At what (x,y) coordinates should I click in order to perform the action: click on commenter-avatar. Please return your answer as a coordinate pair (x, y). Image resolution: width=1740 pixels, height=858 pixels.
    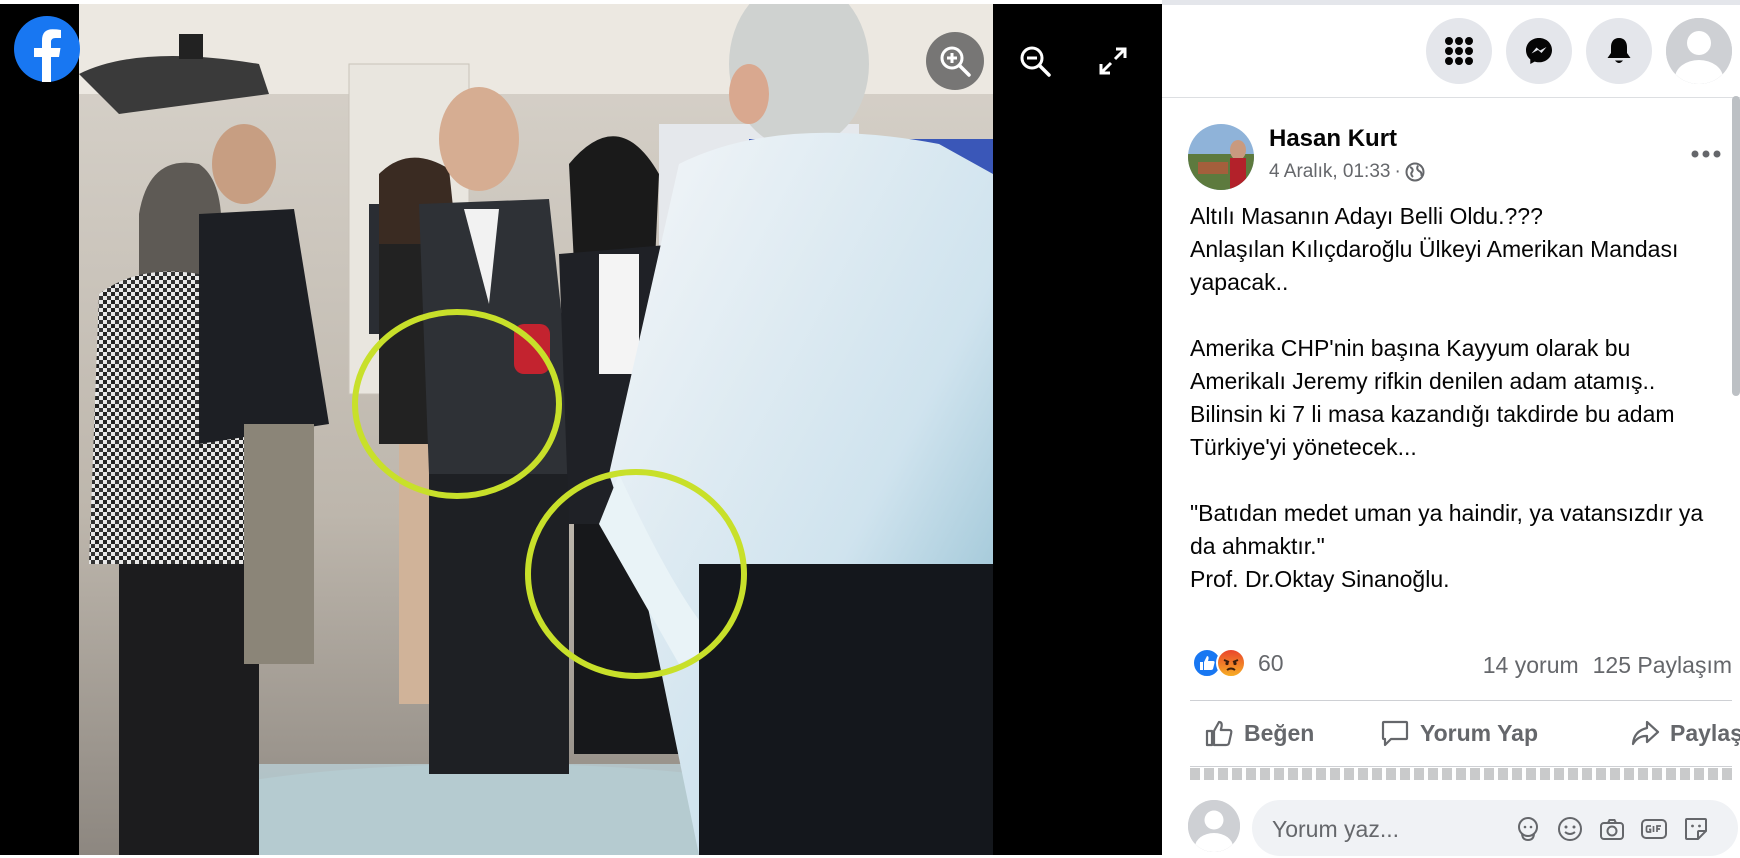
    Looking at the image, I should click on (1214, 826).